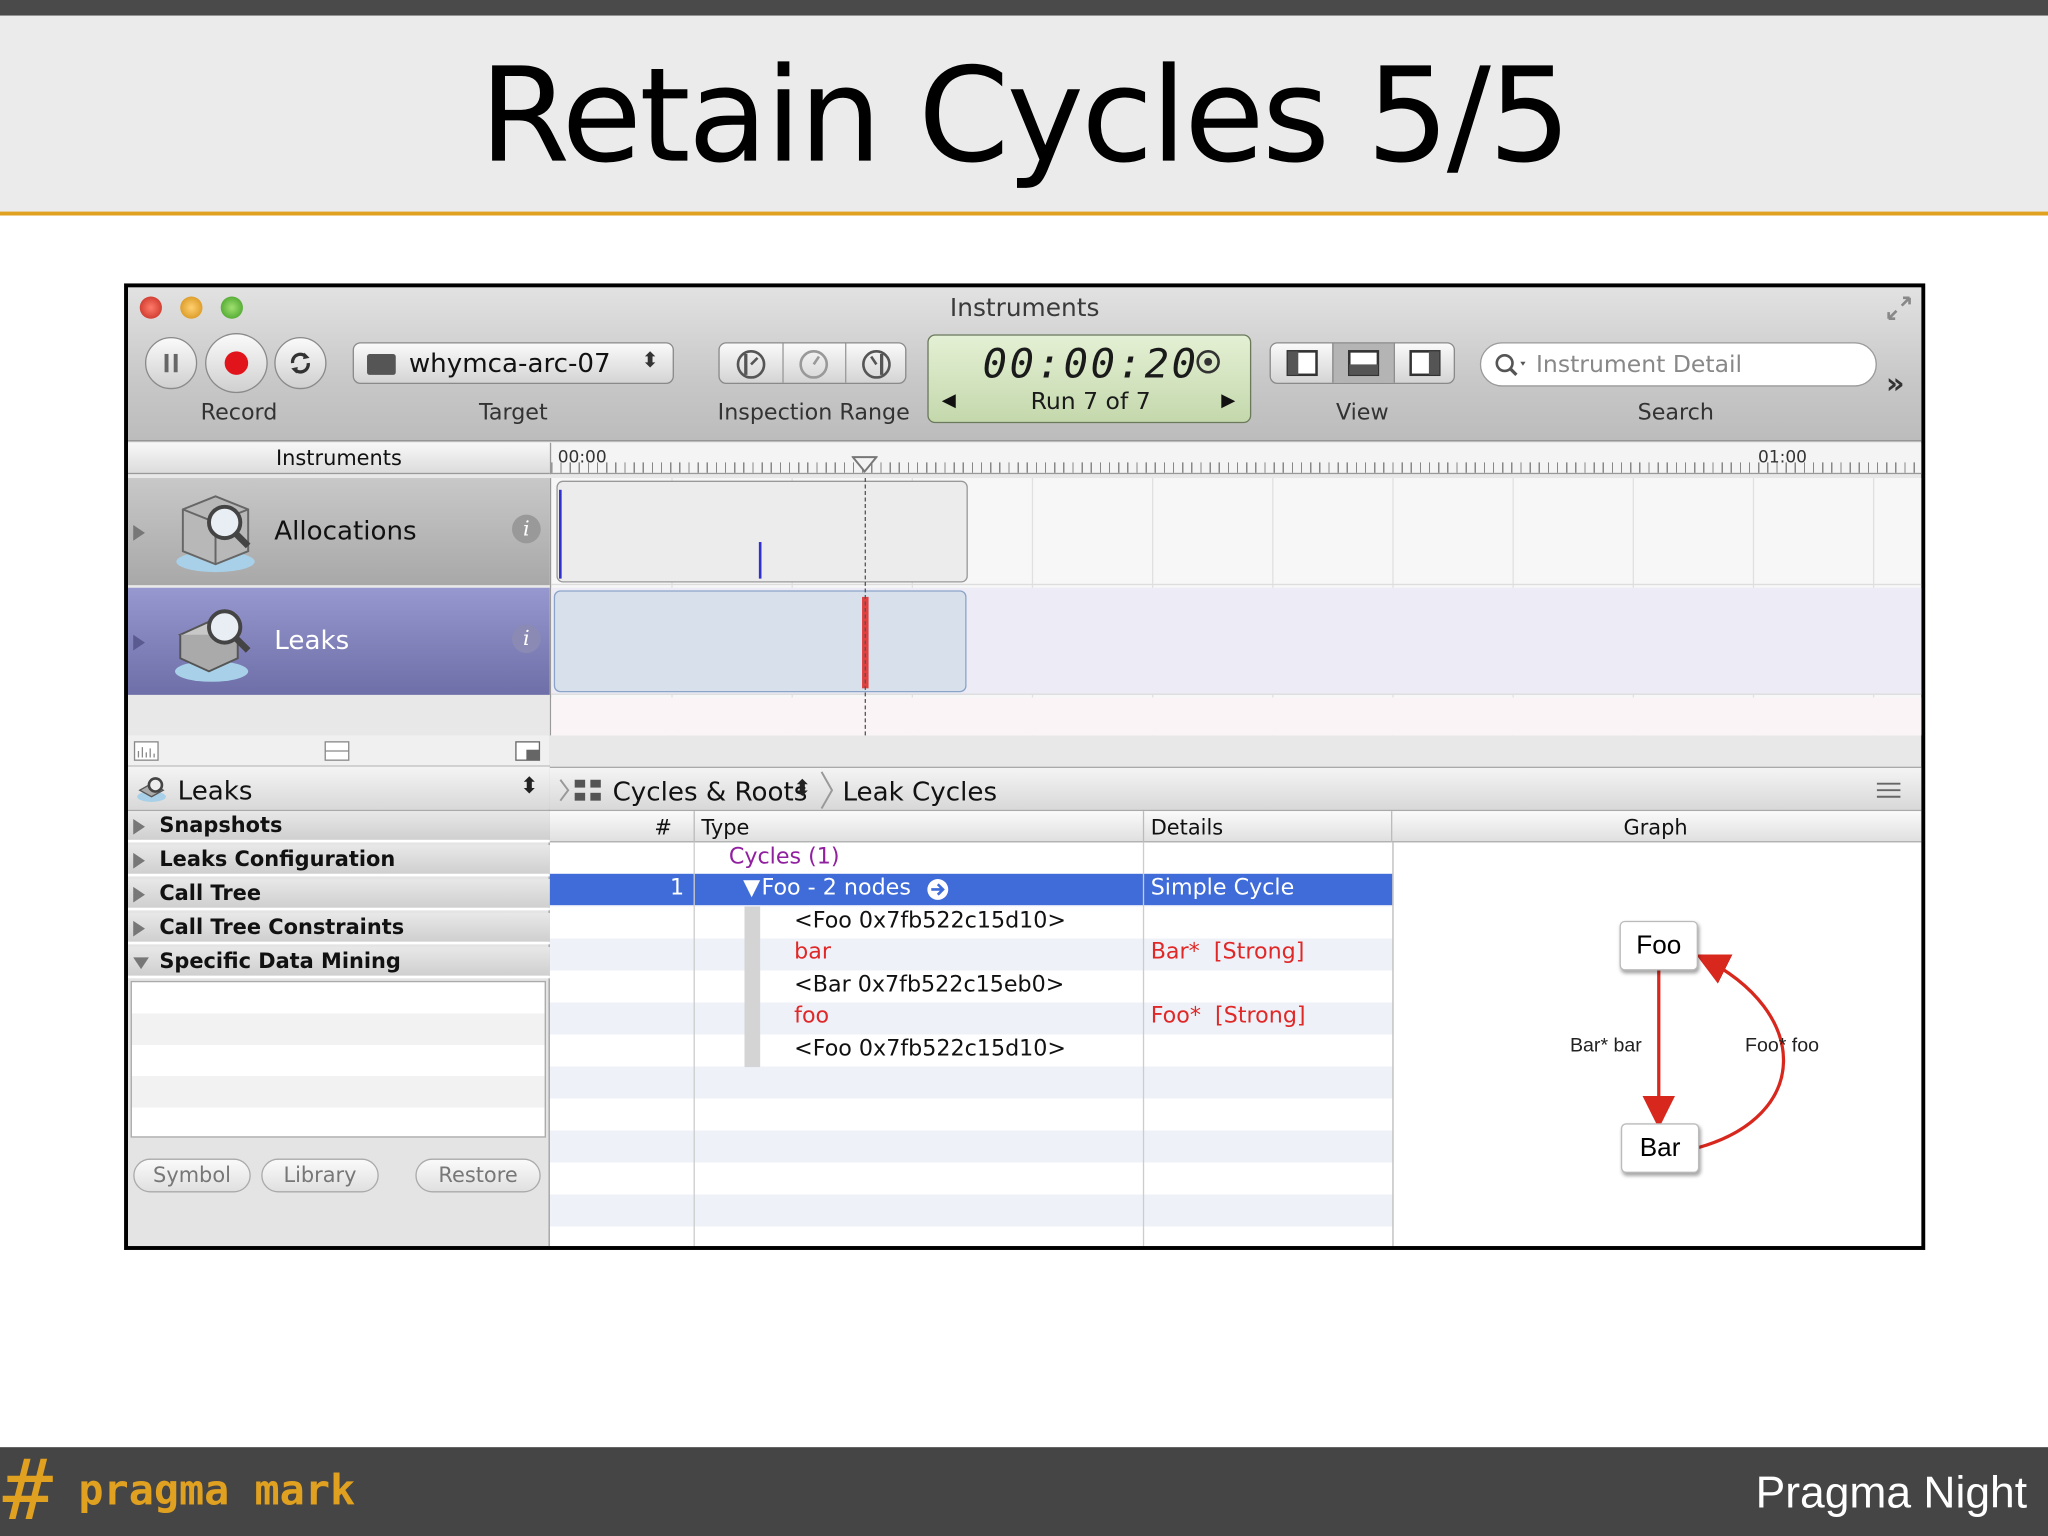 The width and height of the screenshot is (2048, 1536). What do you see at coordinates (1222, 888) in the screenshot?
I see `row-details: Simple Cycle` at bounding box center [1222, 888].